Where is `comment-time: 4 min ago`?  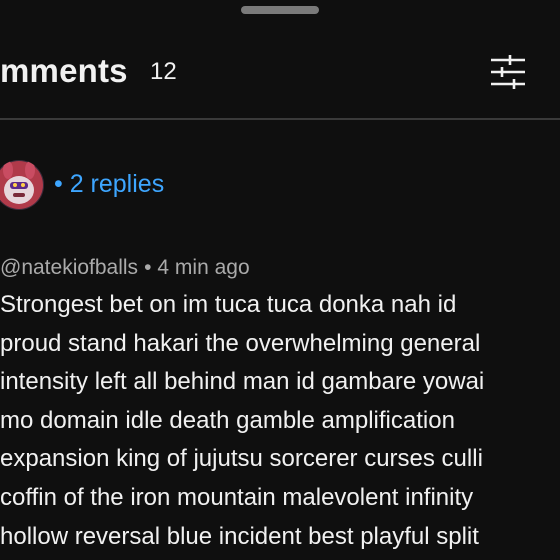 comment-time: 4 min ago is located at coordinates (203, 267).